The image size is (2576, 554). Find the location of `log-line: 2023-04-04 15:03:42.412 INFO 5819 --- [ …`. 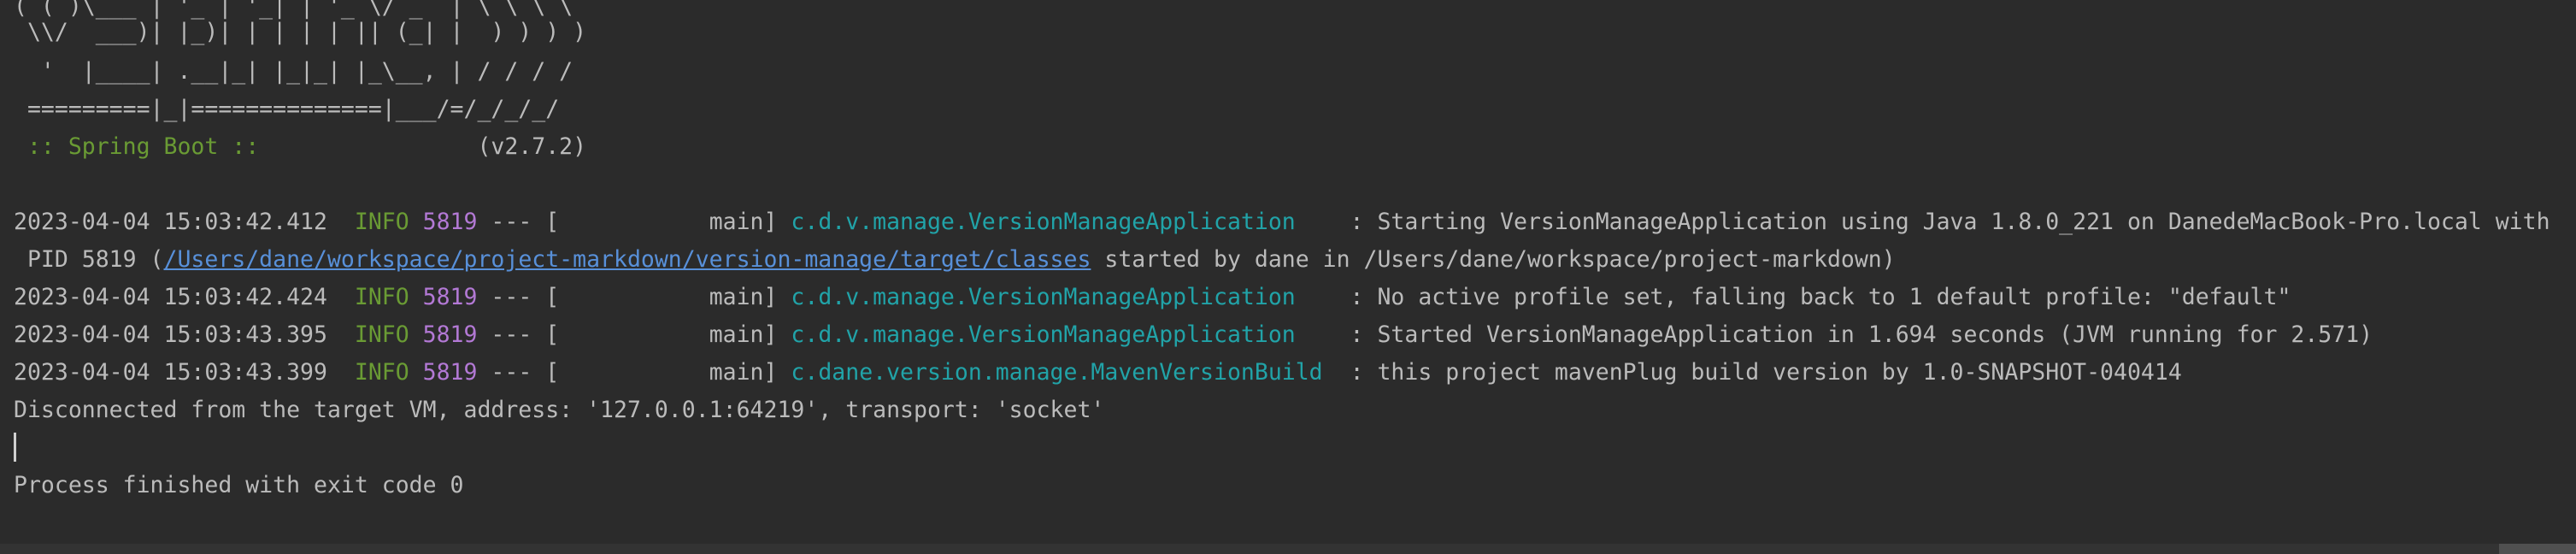

log-line: 2023-04-04 15:03:42.412 INFO 5819 --- [ … is located at coordinates (1282, 222).